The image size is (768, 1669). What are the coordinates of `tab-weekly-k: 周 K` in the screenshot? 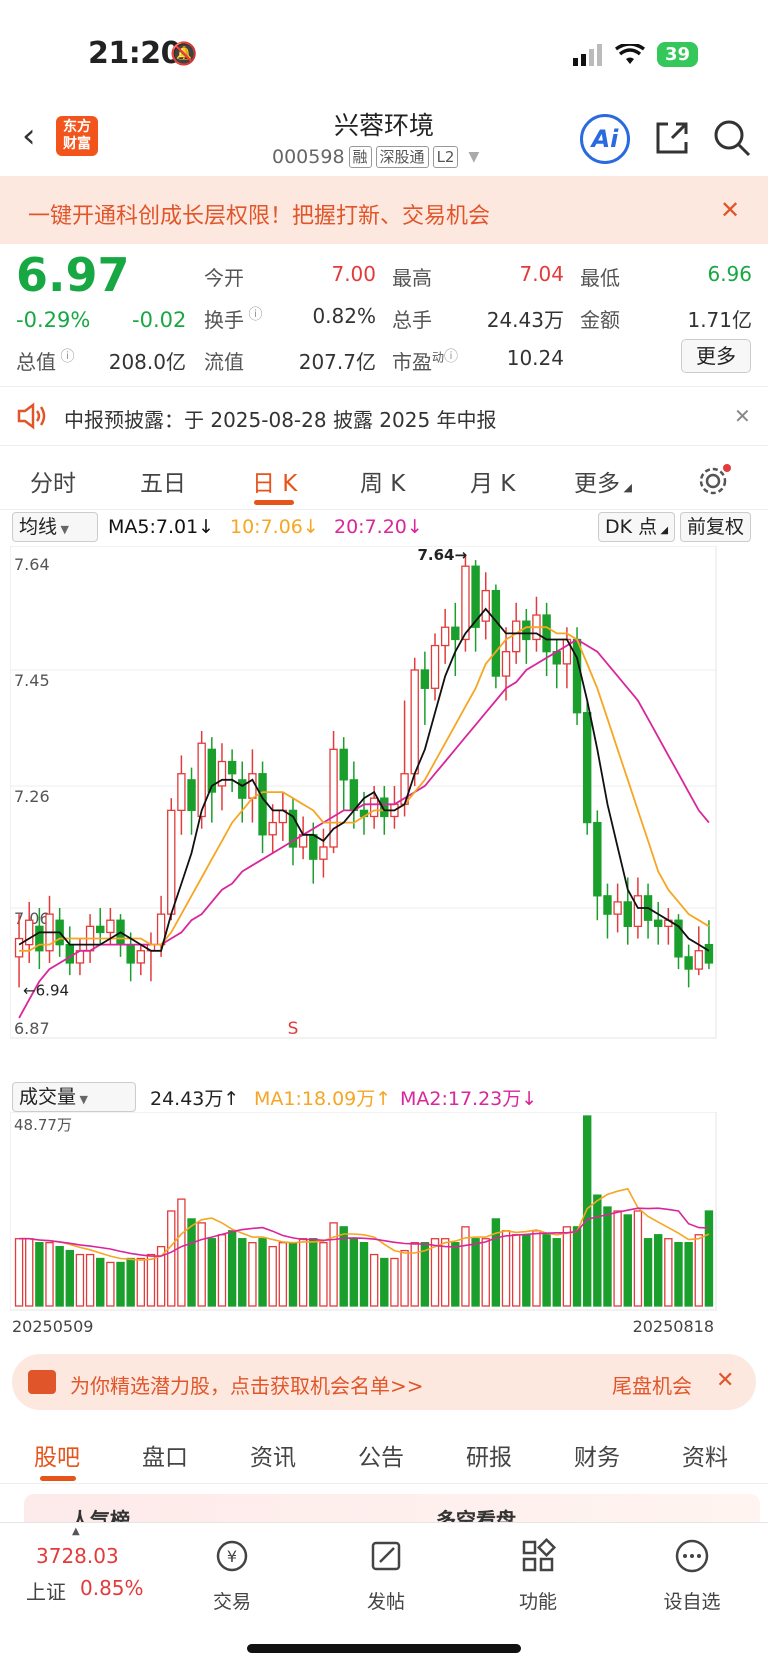 It's located at (382, 481).